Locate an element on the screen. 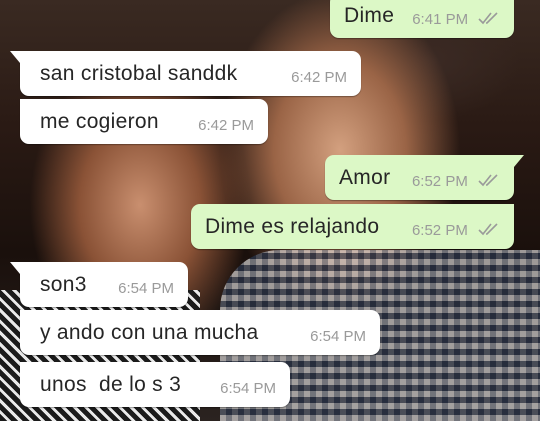 This screenshot has height=421, width=540. message-bubble-incoming: me cogieron 6:42 PM is located at coordinates (144, 121).